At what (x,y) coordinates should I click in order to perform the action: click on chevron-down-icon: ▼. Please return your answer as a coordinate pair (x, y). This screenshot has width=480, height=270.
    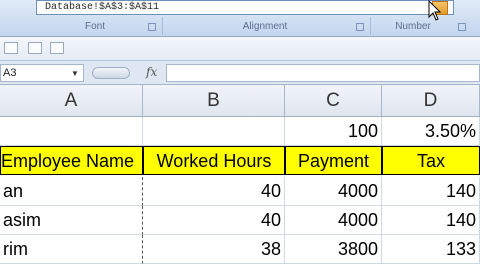
    Looking at the image, I should click on (75, 73).